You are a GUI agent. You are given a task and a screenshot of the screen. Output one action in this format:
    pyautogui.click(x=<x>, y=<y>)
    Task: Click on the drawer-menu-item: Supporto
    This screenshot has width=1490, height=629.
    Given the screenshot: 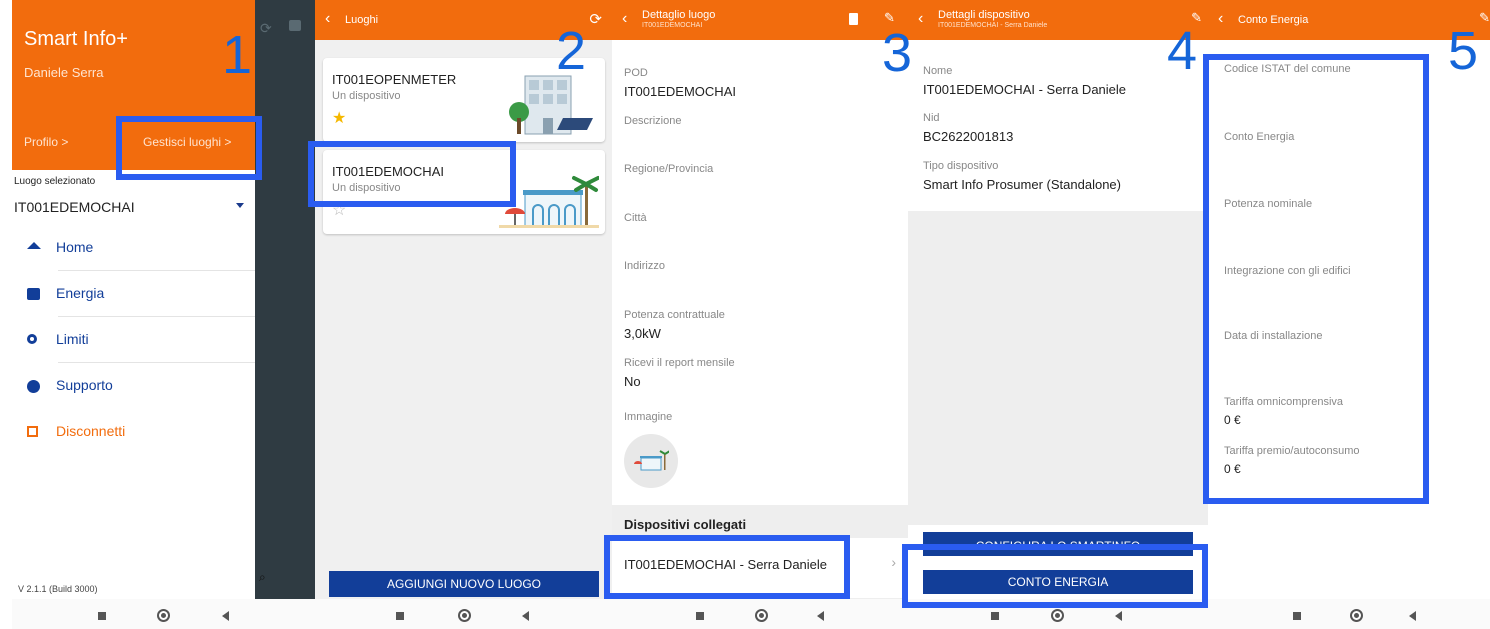 What is the action you would take?
    pyautogui.click(x=133, y=386)
    